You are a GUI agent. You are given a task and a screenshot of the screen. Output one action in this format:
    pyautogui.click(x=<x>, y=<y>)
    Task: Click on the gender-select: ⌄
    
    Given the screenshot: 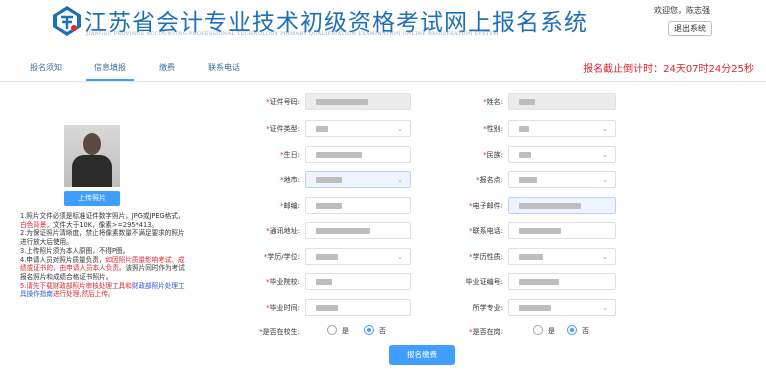 What is the action you would take?
    pyautogui.click(x=562, y=128)
    